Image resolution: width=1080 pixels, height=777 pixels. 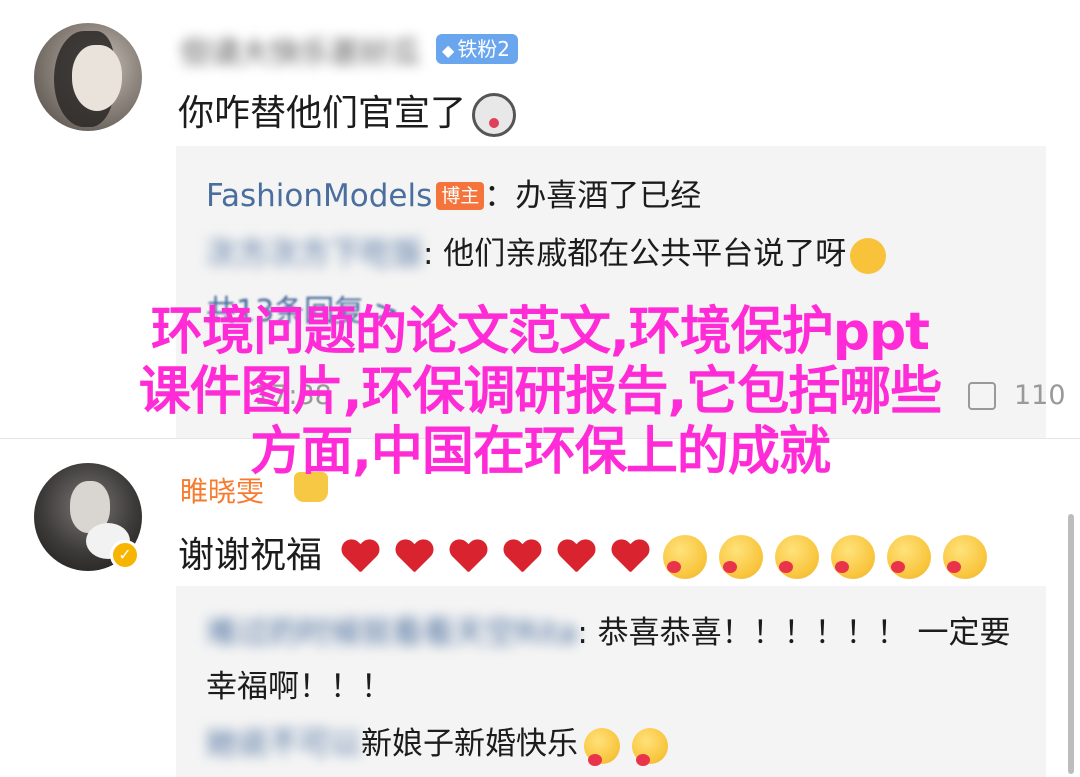 What do you see at coordinates (484, 49) in the screenshot?
I see `fan-badge-label: 铁粉2` at bounding box center [484, 49].